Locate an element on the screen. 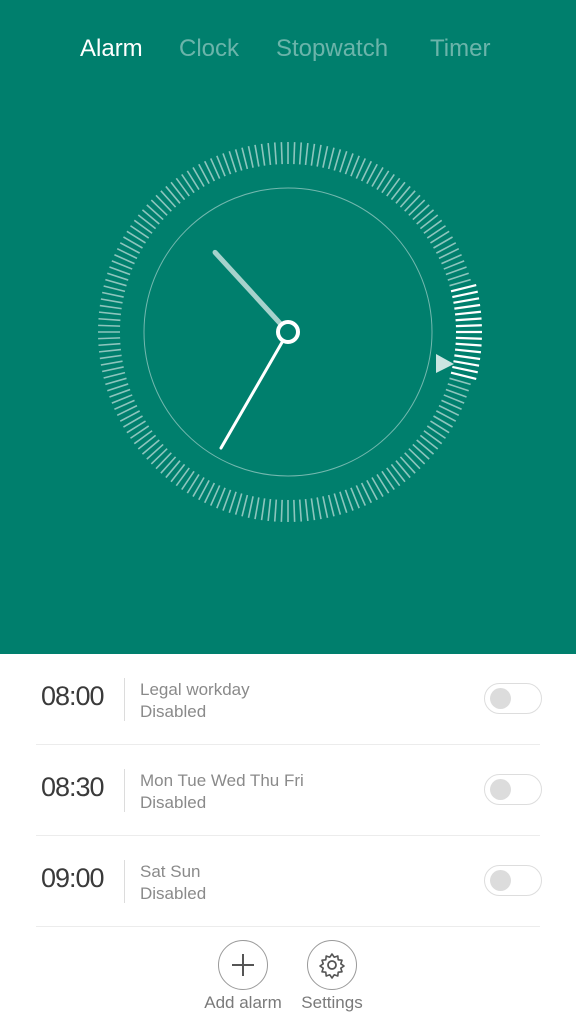 This screenshot has width=576, height=1024. plus-icon is located at coordinates (243, 965).